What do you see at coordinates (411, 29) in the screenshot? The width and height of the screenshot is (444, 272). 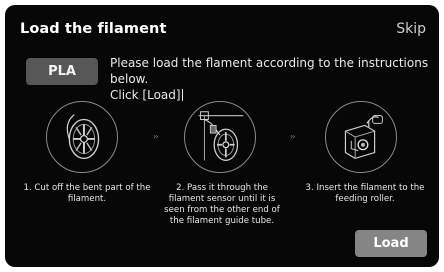 I see `skip-button: Skip` at bounding box center [411, 29].